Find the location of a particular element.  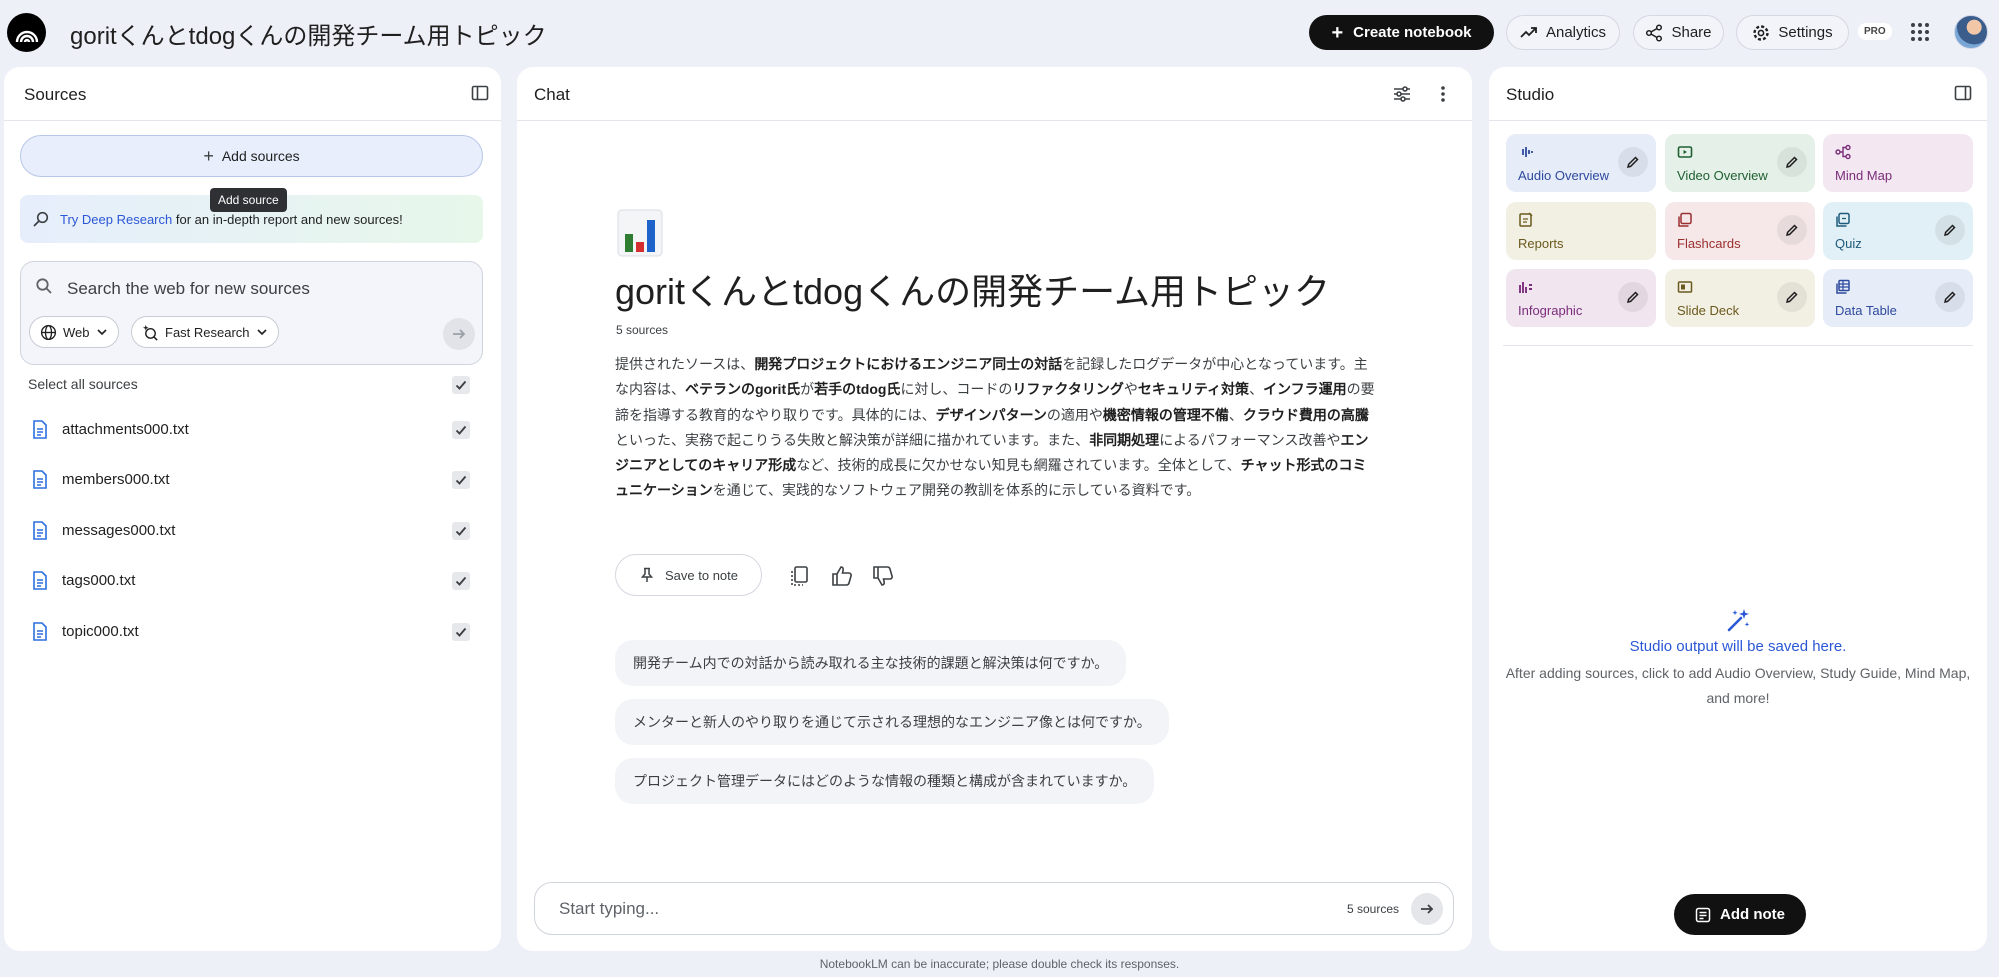

studio-header: Studio is located at coordinates (1738, 94).